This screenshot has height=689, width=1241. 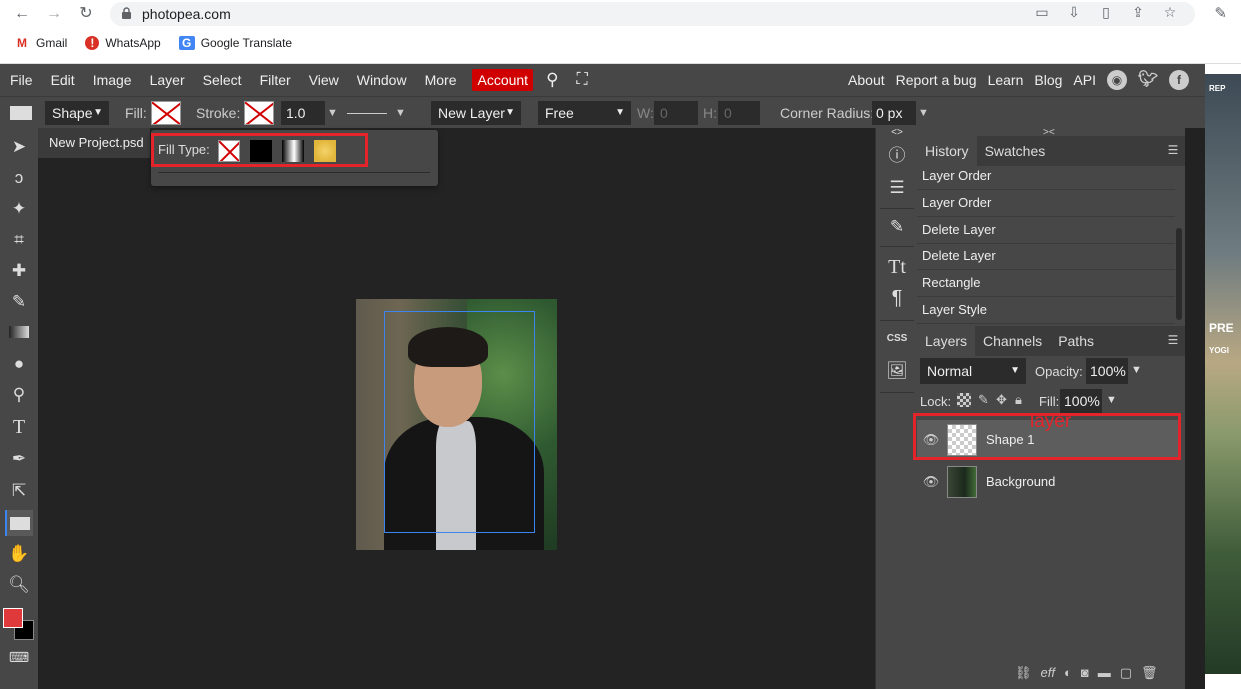 What do you see at coordinates (983, 400) in the screenshot?
I see `lock-pixels-icon: ✎` at bounding box center [983, 400].